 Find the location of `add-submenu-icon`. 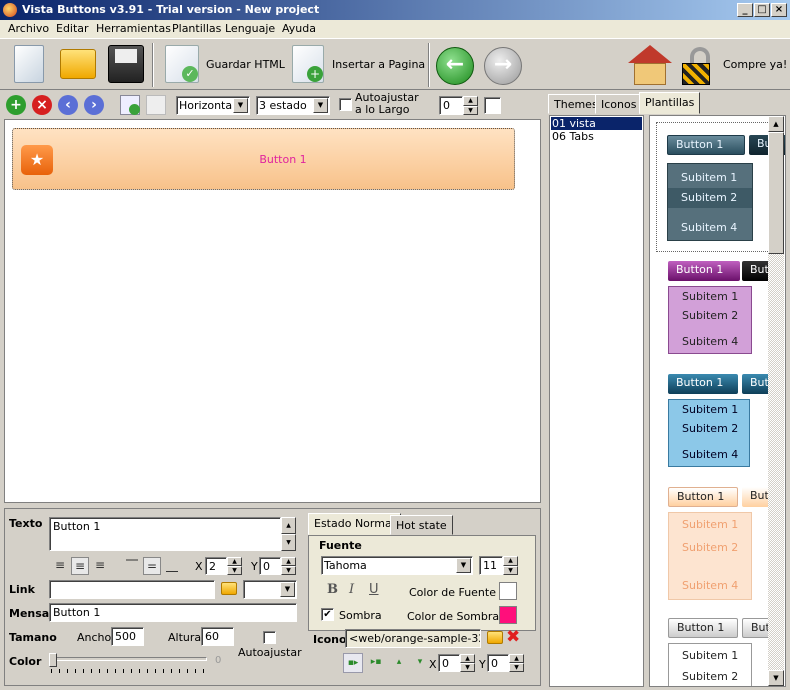

add-submenu-icon is located at coordinates (156, 105).